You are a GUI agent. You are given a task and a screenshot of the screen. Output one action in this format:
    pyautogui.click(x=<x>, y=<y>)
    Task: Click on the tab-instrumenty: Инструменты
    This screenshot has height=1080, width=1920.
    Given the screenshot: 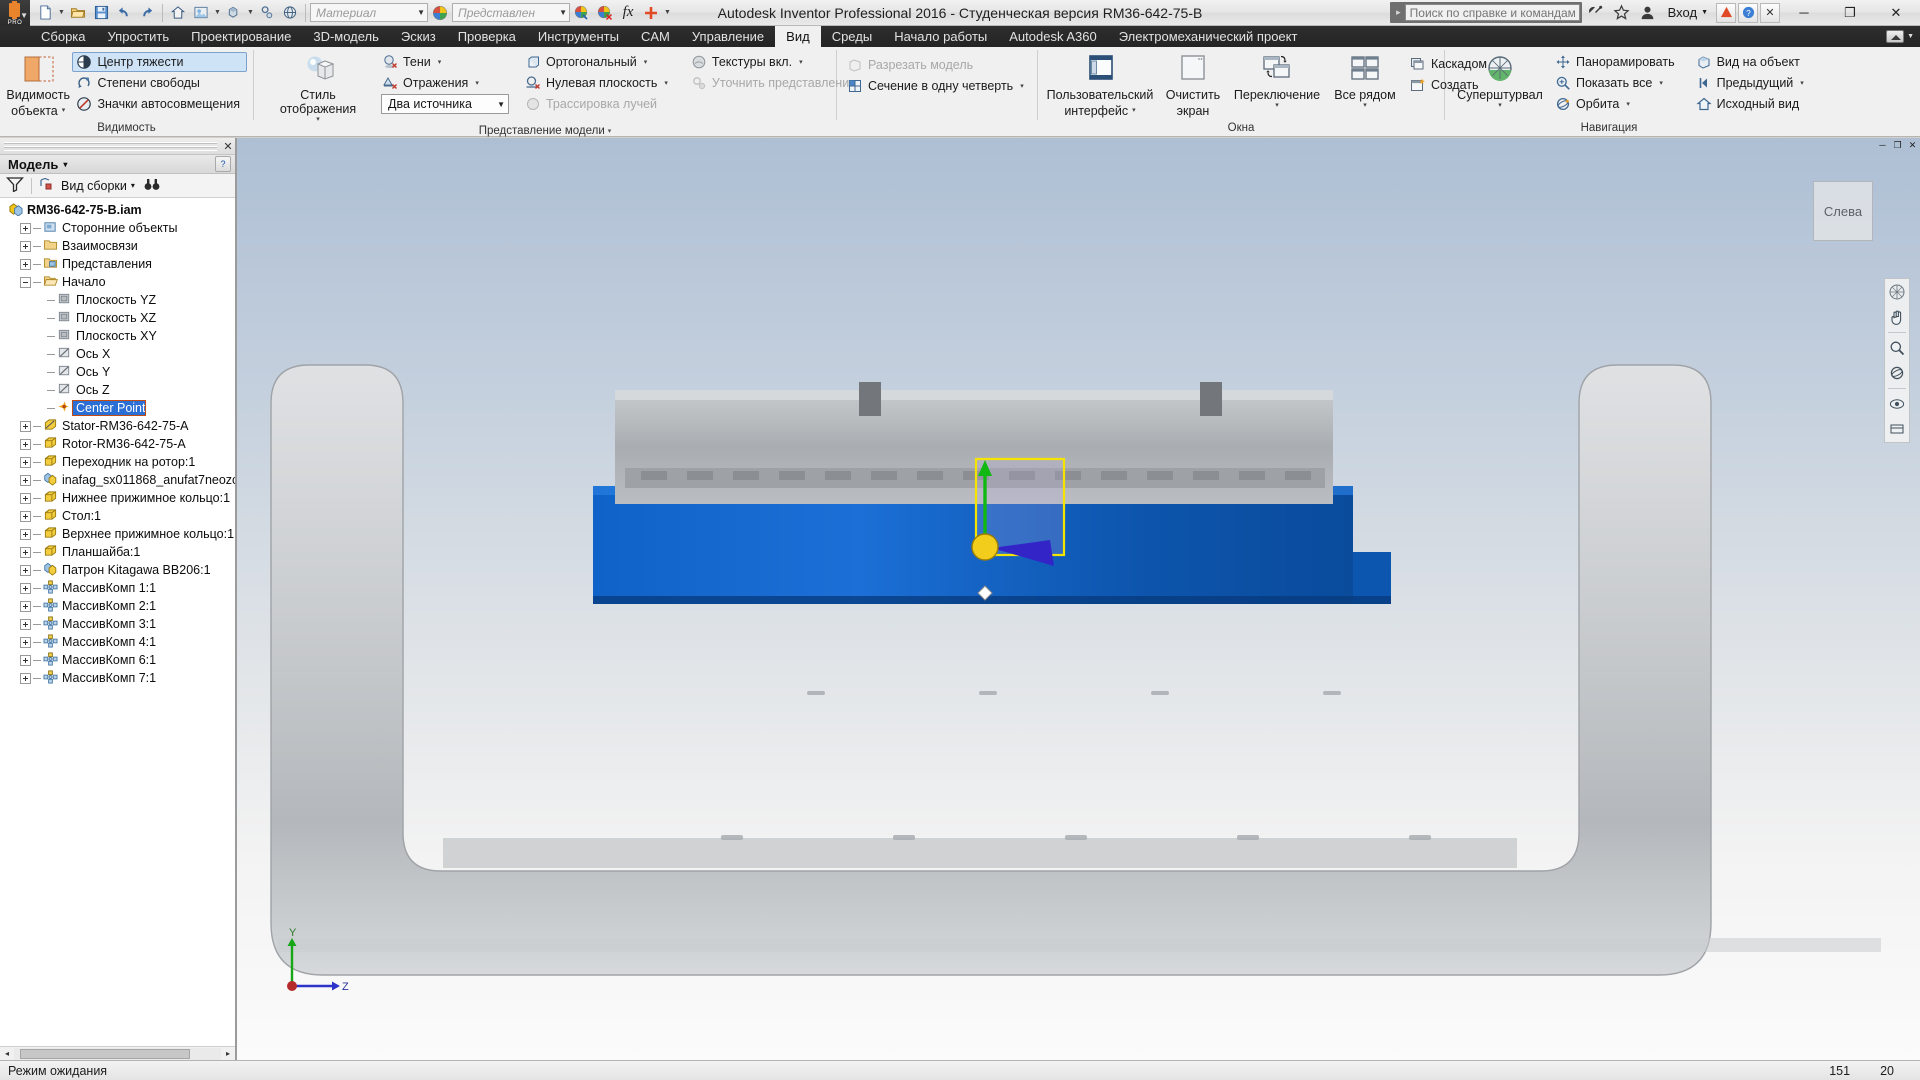 What is the action you would take?
    pyautogui.click(x=578, y=36)
    